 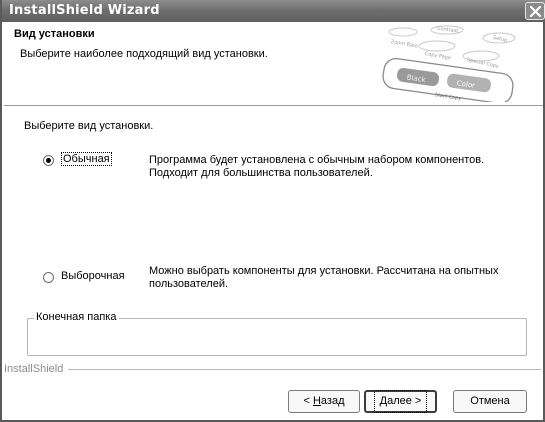 What do you see at coordinates (48, 277) in the screenshot?
I see `radio-custom` at bounding box center [48, 277].